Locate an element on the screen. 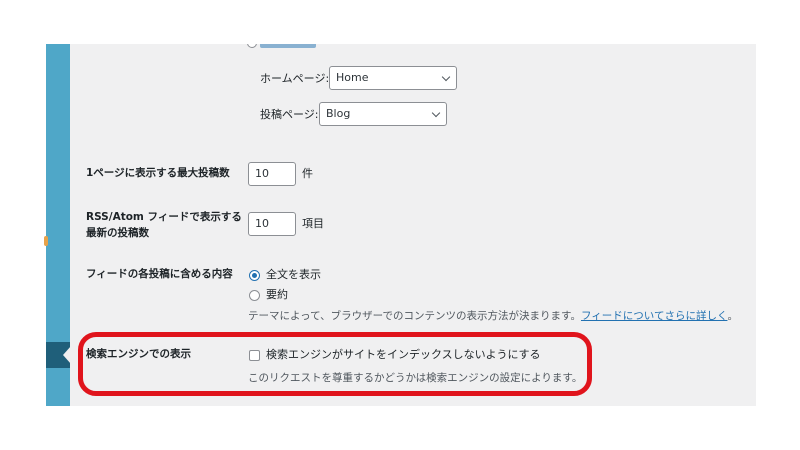 This screenshot has height=450, width=800. posts-page-label: 投稿ページ: is located at coordinates (289, 114).